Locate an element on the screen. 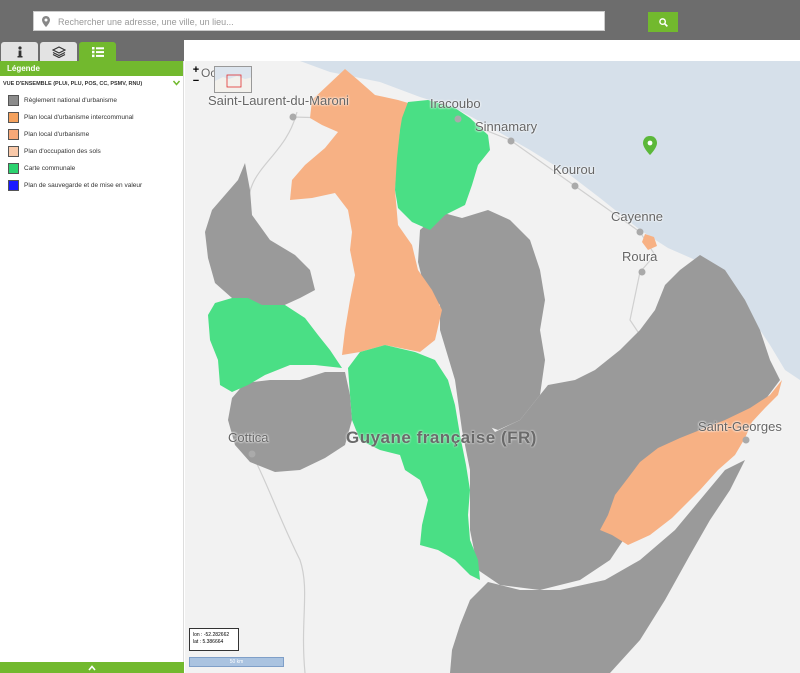  info-icon is located at coordinates (19, 51).